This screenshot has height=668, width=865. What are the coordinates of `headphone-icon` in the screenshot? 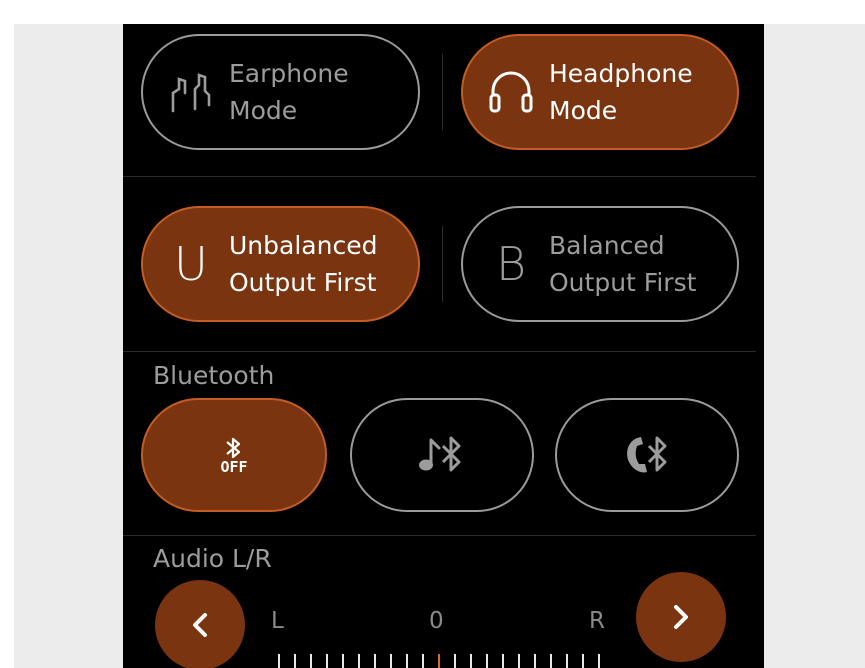 It's located at (511, 92).